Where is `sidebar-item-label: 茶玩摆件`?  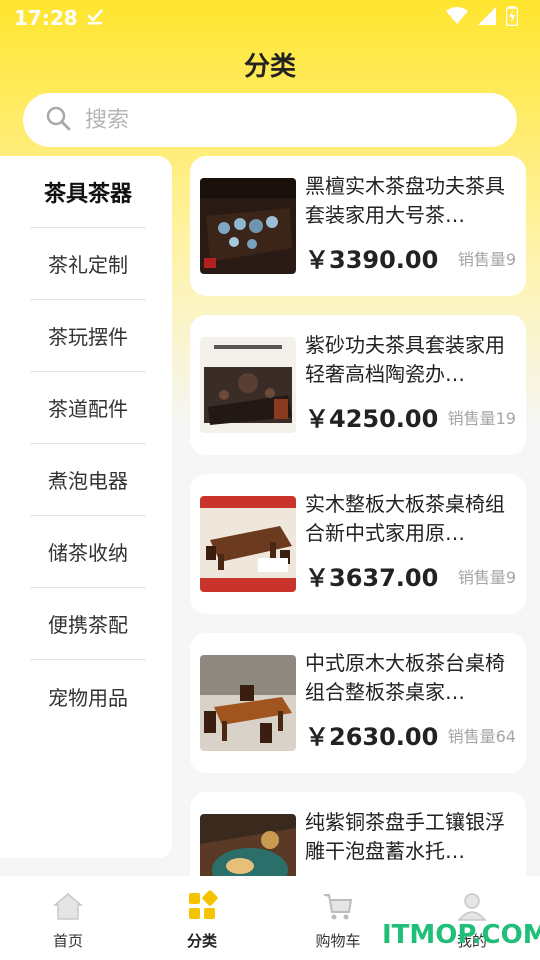 sidebar-item-label: 茶玩摆件 is located at coordinates (88, 337).